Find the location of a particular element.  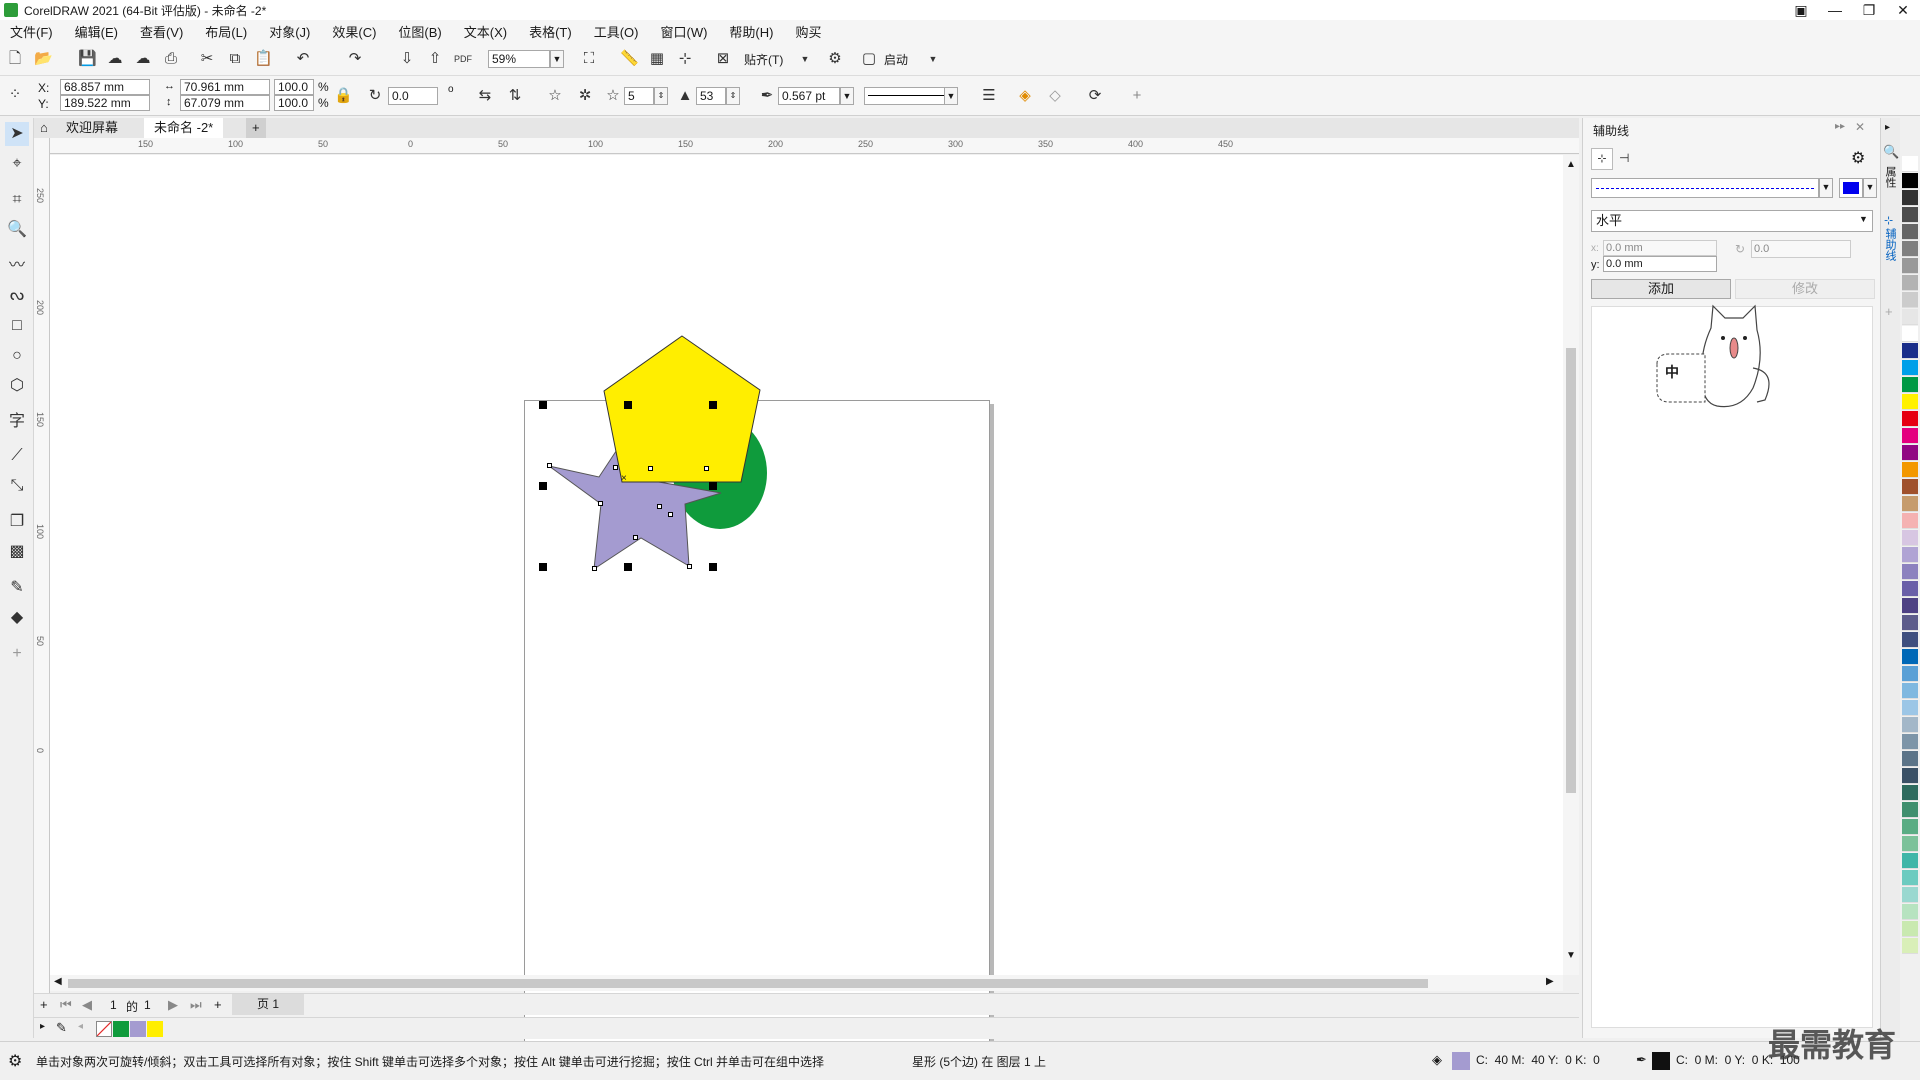

menu-layout: 布局(L) is located at coordinates (226, 31).